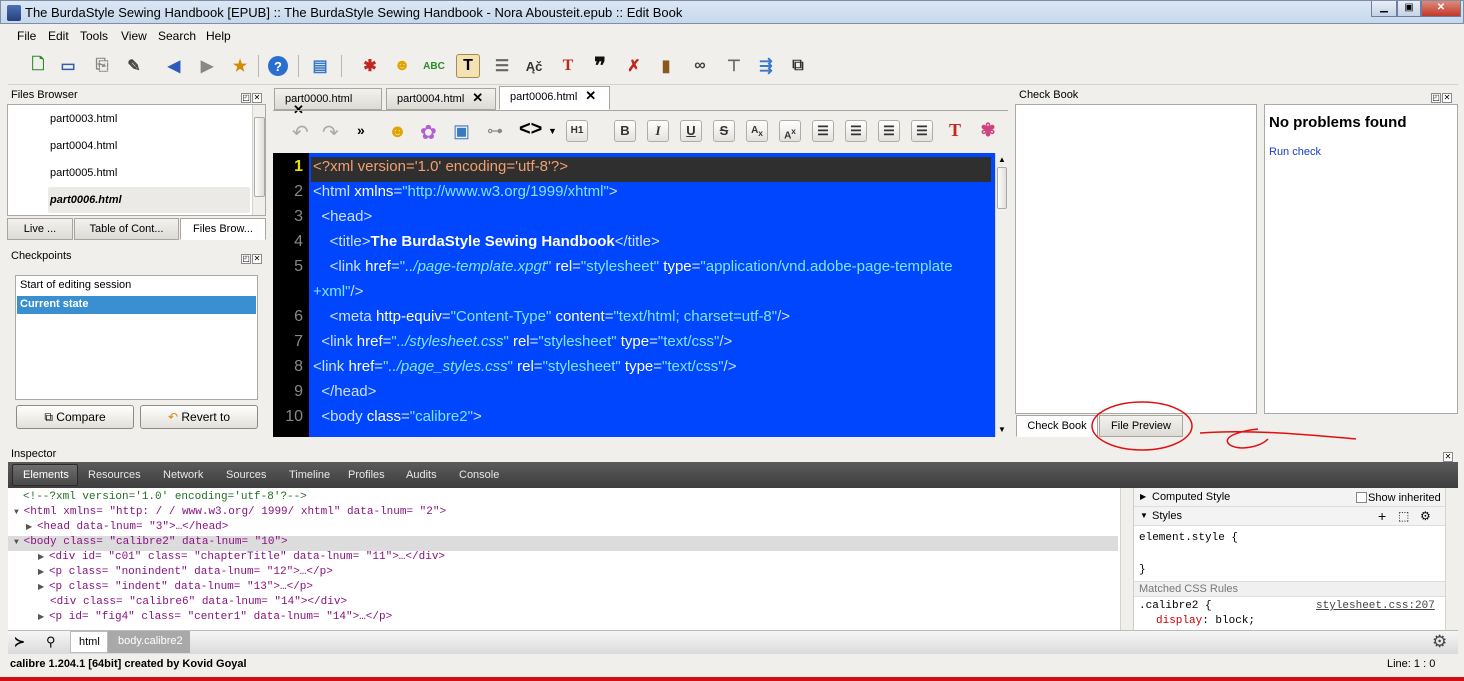 This screenshot has height=681, width=1464. Describe the element at coordinates (634, 66) in the screenshot. I see `remove-icon: ✗` at that location.